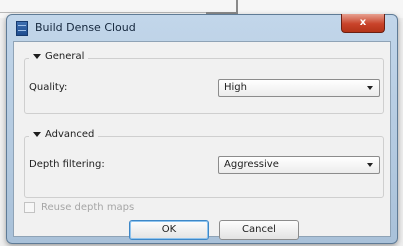 Image resolution: width=403 pixels, height=246 pixels. What do you see at coordinates (88, 207) in the screenshot?
I see `reuse-depth-maps-label: Reuse depth maps` at bounding box center [88, 207].